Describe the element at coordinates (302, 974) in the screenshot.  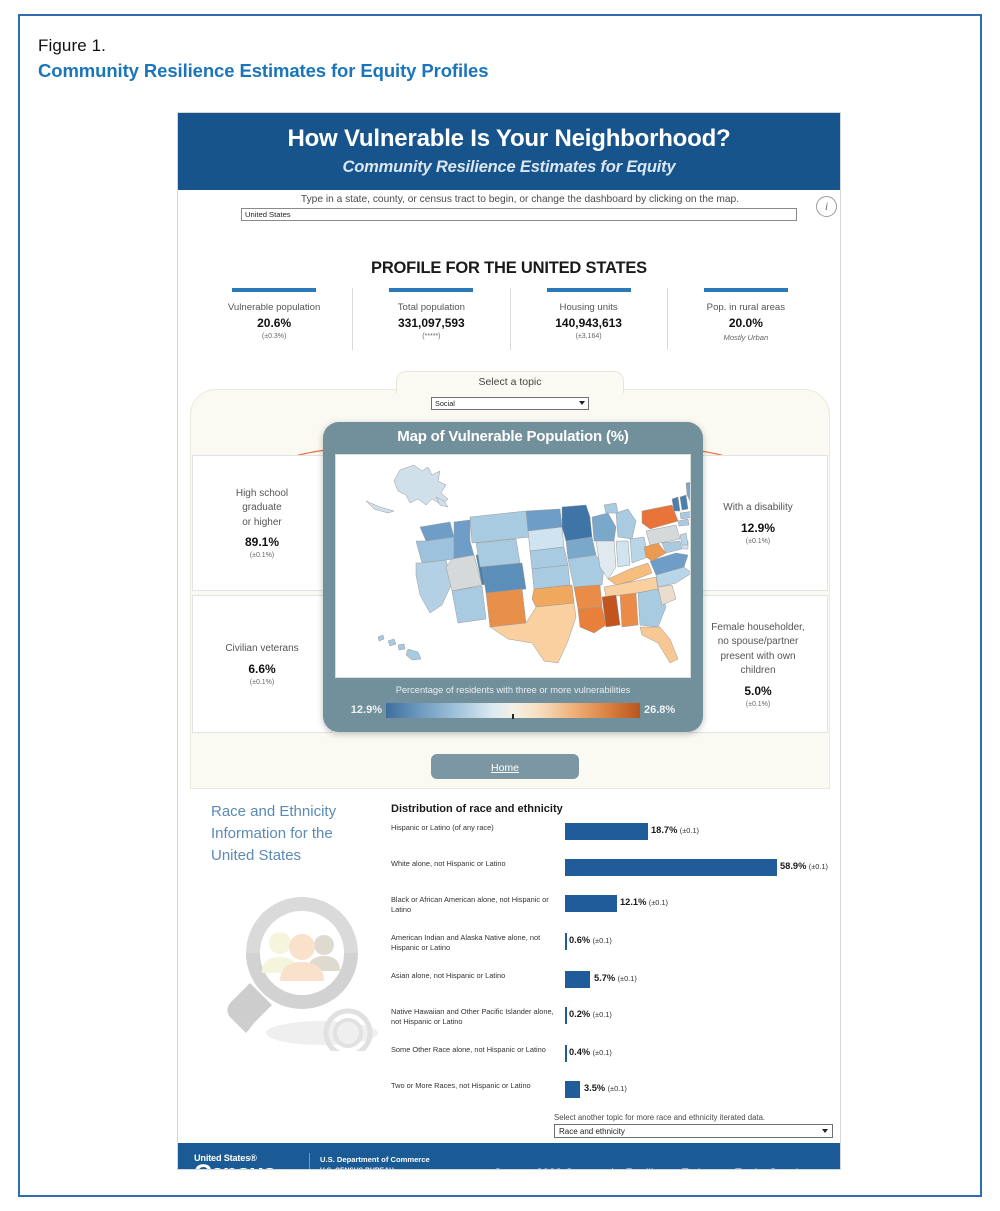
I see `magnifying-glass-people-icon` at that location.